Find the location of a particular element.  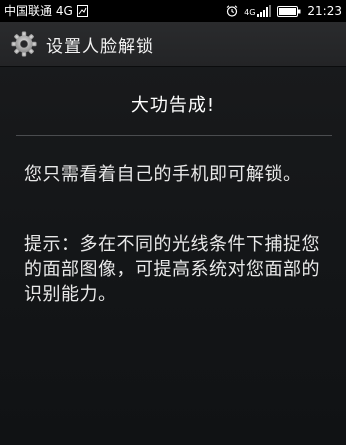

cellular-signal: 4G is located at coordinates (258, 11).